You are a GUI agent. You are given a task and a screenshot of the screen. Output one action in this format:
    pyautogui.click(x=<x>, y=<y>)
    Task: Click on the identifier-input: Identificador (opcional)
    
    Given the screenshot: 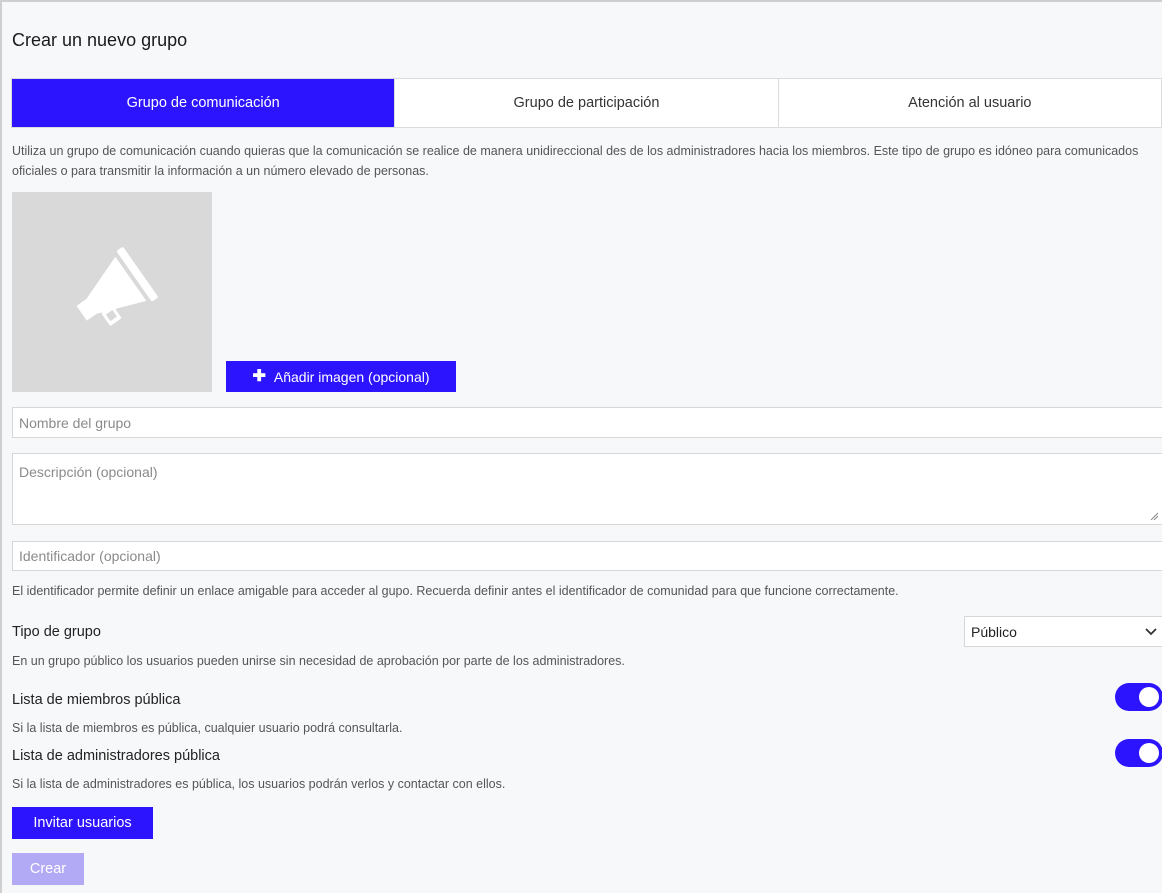 What is the action you would take?
    pyautogui.click(x=587, y=556)
    